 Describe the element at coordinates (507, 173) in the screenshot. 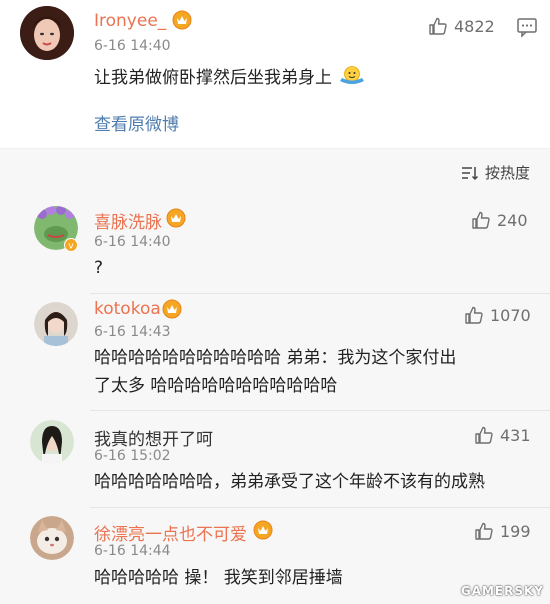

I see `sort-label: 按热度` at that location.